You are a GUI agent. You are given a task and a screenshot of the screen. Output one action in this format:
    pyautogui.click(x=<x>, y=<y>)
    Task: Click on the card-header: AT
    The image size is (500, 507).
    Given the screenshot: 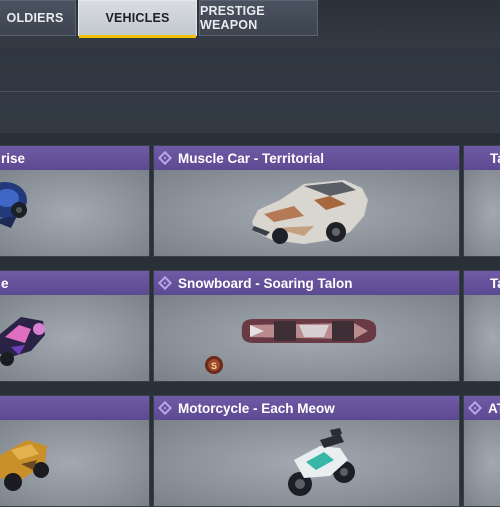 What is the action you would take?
    pyautogui.click(x=482, y=408)
    